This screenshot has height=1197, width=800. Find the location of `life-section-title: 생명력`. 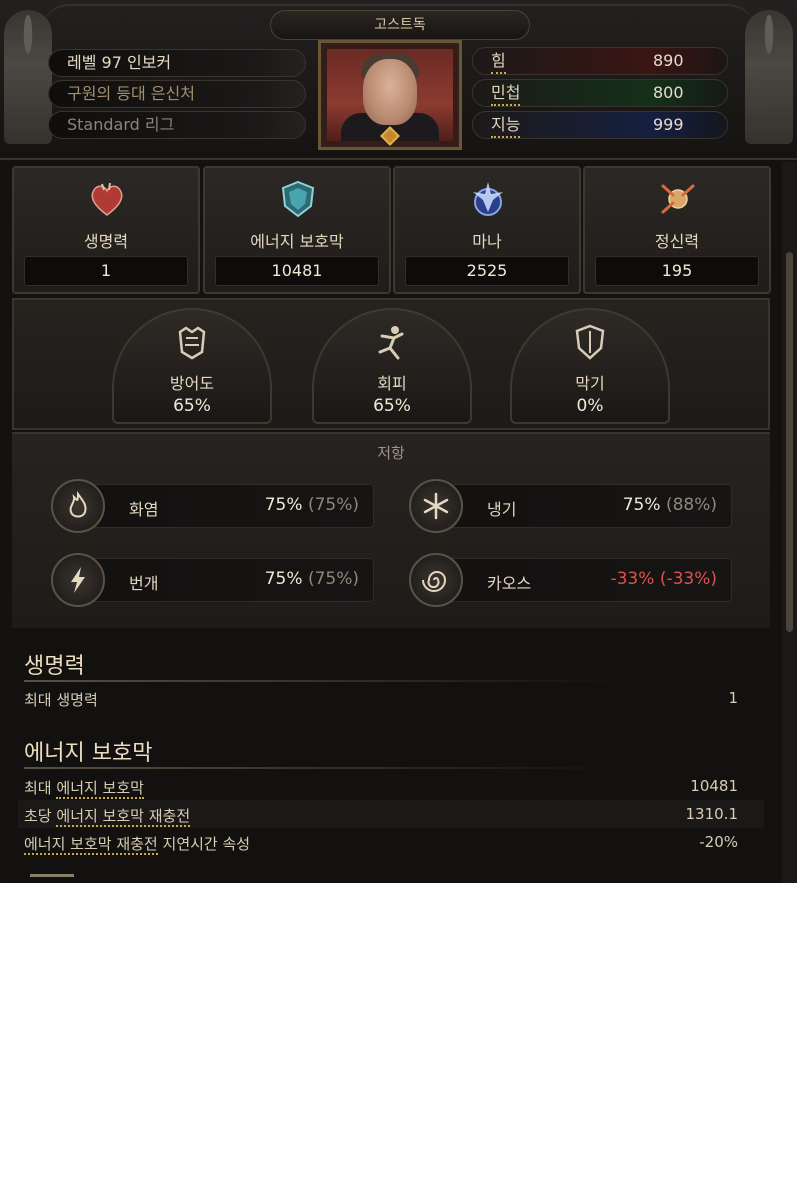

life-section-title: 생명력 is located at coordinates (54, 666).